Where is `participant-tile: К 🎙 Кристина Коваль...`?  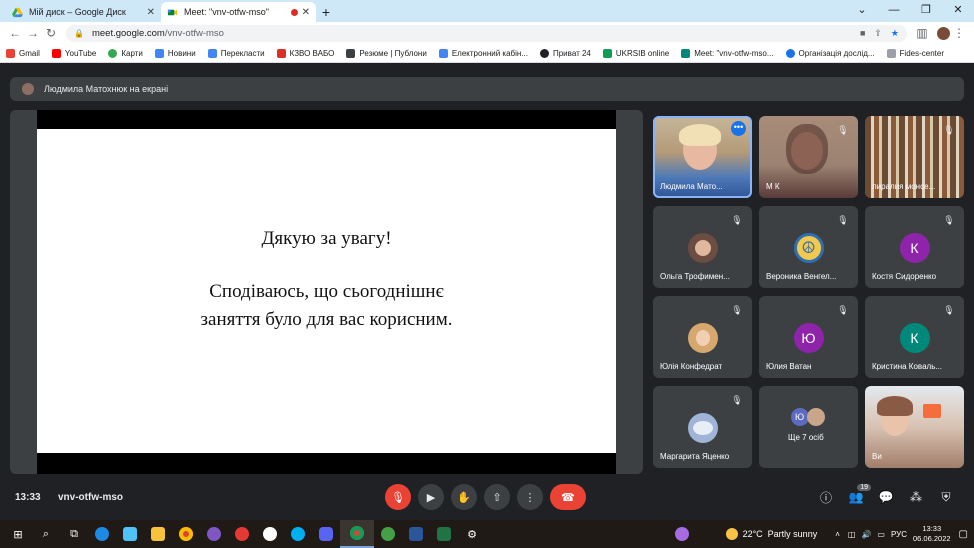
participant-tile: К 🎙 Кристина Коваль... is located at coordinates (914, 337).